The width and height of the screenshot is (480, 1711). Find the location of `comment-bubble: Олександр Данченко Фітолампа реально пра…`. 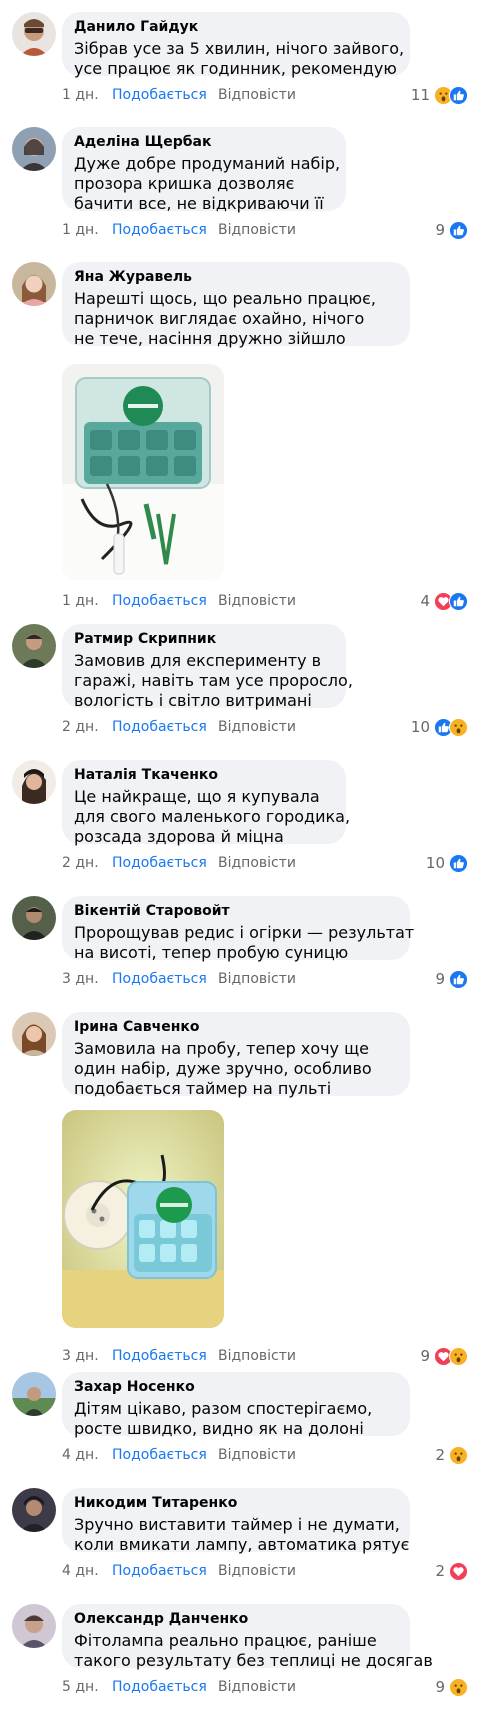

comment-bubble: Олександр Данченко Фітолампа реально пра… is located at coordinates (247, 1637).